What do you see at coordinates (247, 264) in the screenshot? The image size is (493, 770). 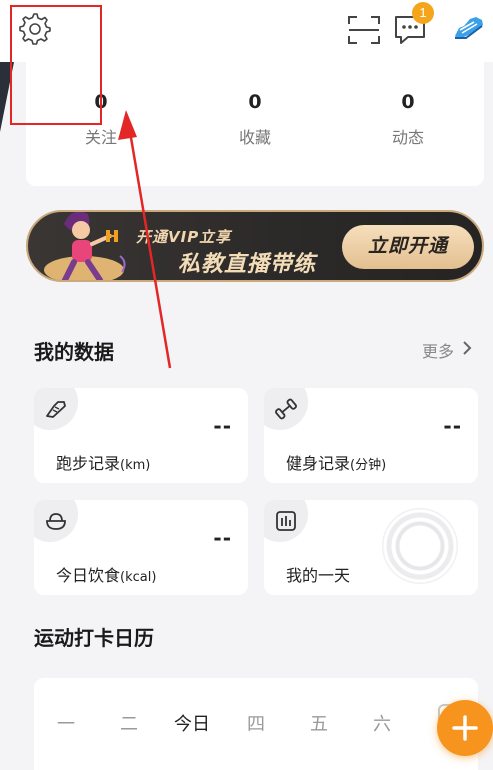 I see `vip-promo-line2: 私教直播带练` at bounding box center [247, 264].